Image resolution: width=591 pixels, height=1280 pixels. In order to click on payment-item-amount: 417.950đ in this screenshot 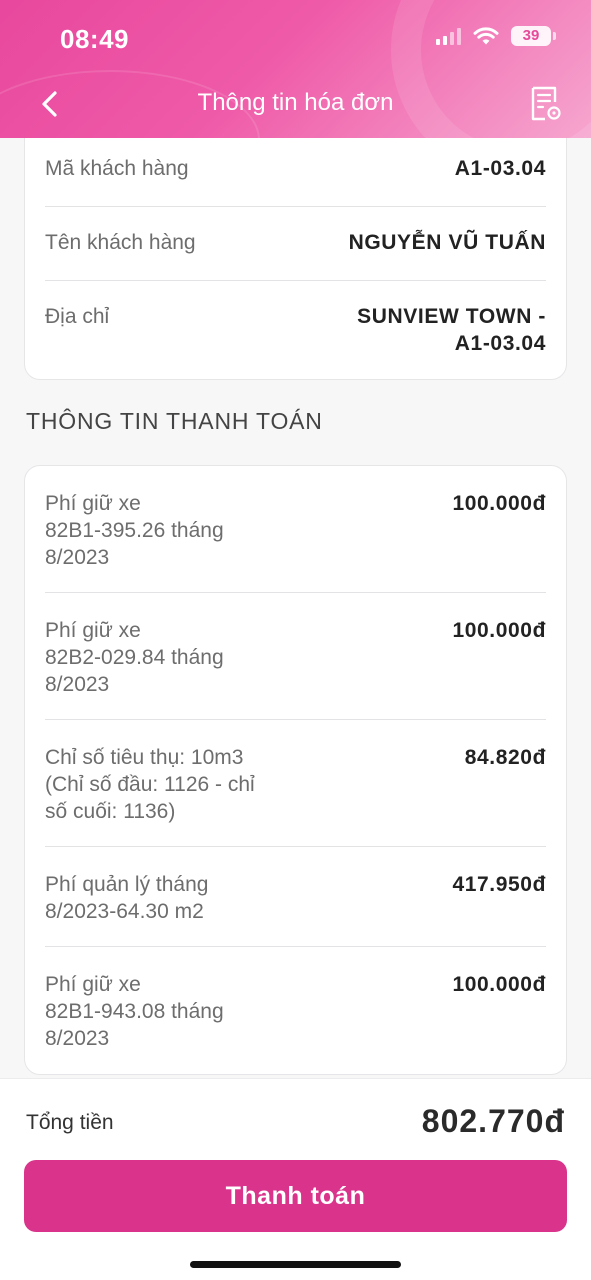, I will do `click(499, 884)`.